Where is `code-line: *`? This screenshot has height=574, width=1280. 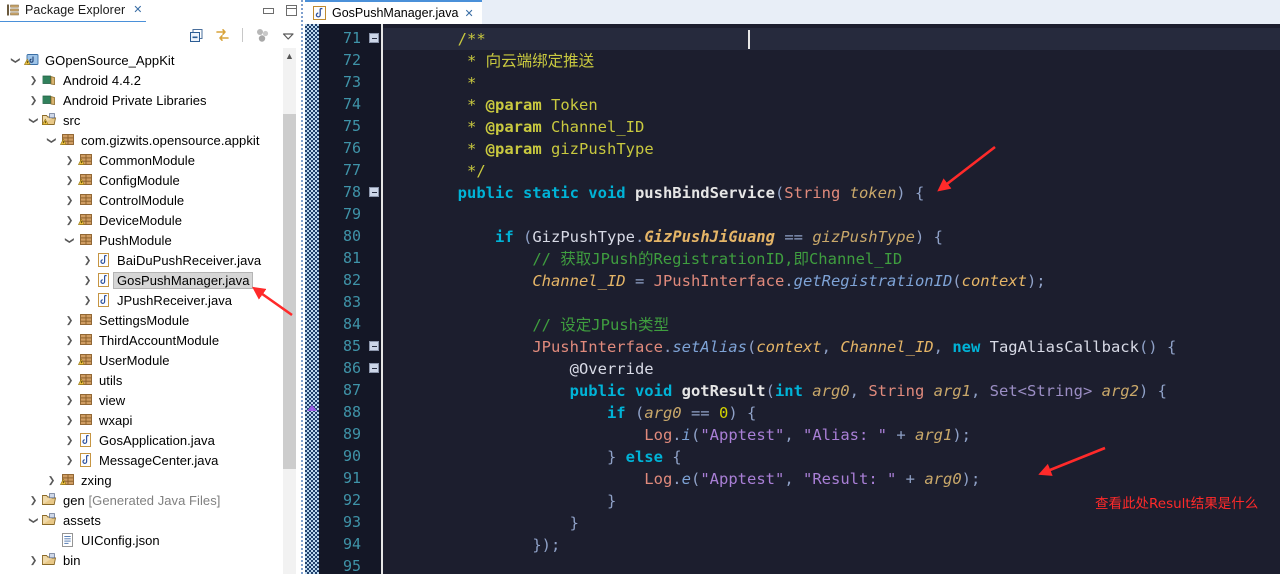
code-line: * is located at coordinates (429, 83).